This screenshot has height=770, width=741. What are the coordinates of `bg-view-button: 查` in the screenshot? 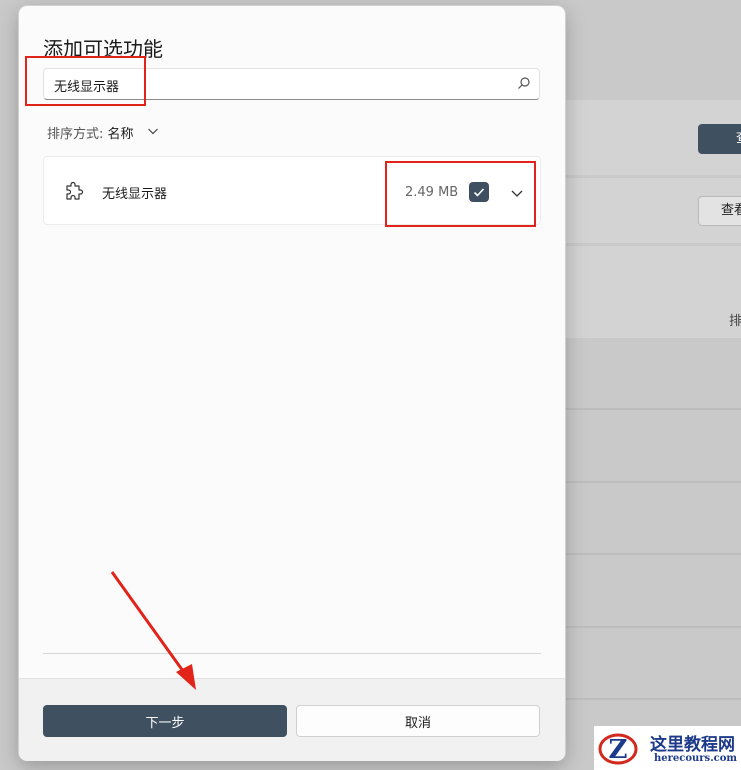 It's located at (719, 139).